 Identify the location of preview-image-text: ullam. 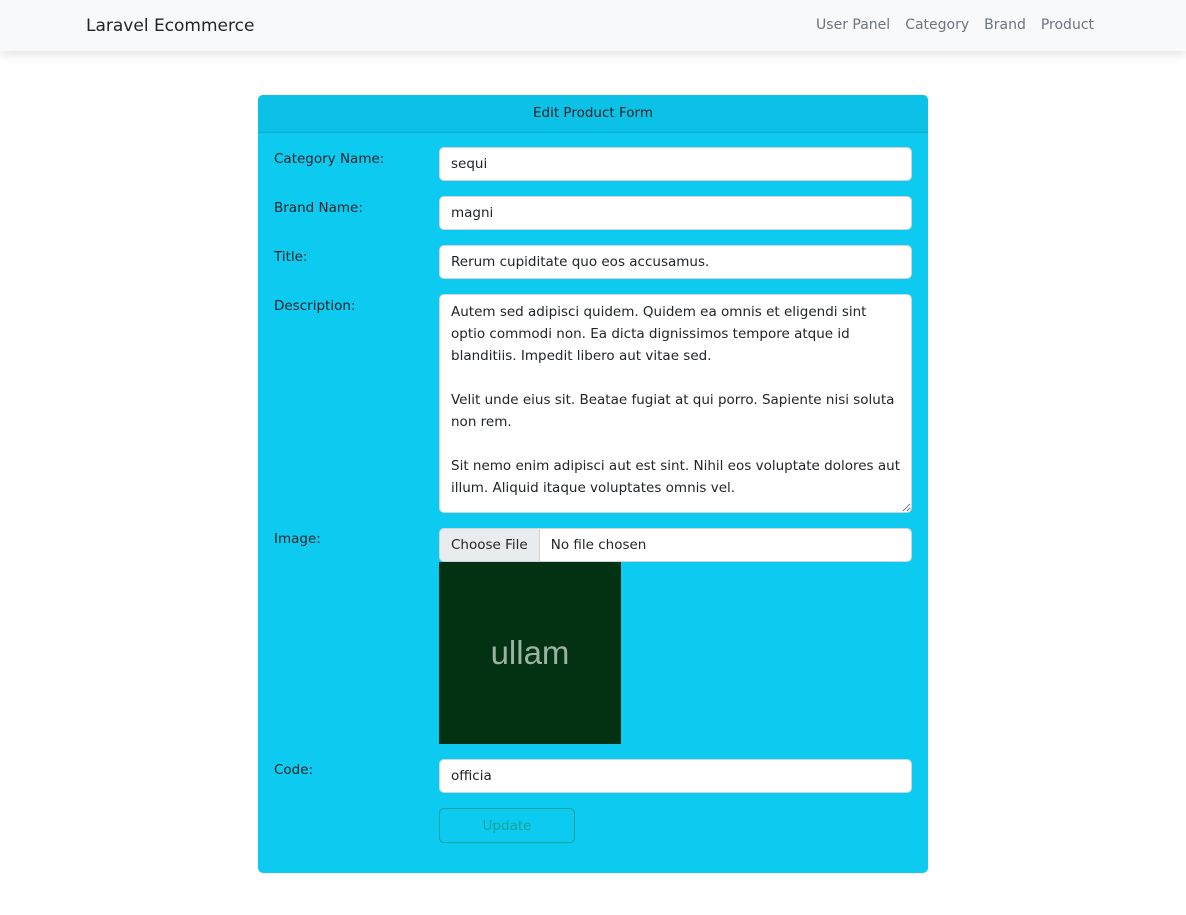
(530, 652).